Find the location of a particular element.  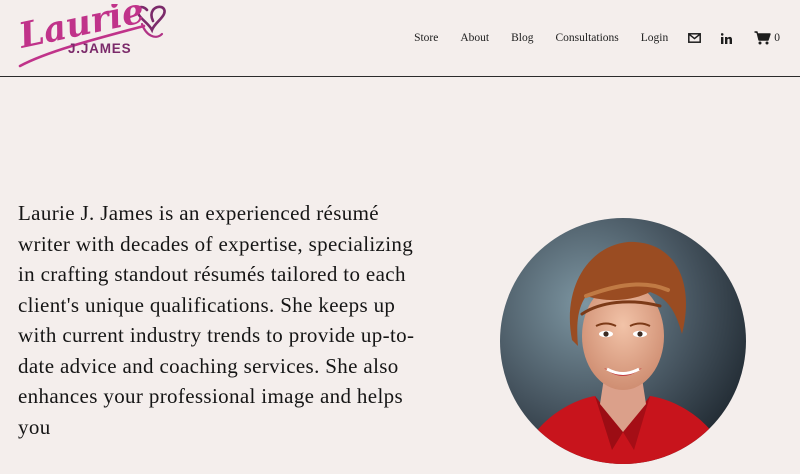

nav-about: About is located at coordinates (474, 38).